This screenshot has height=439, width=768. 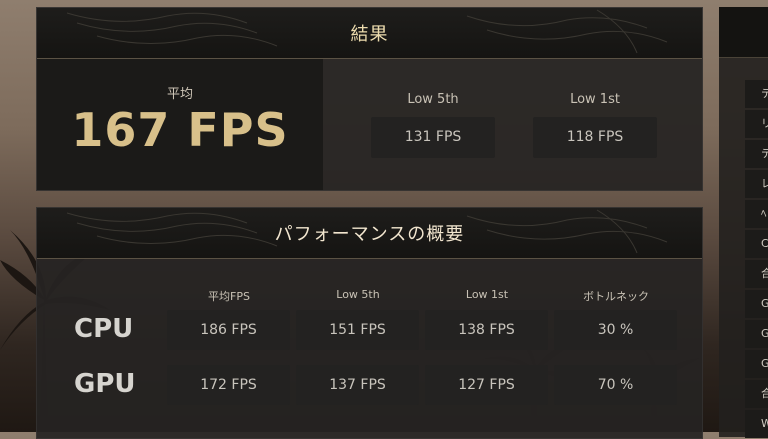 I want to click on side-panel-header, so click(x=743, y=32).